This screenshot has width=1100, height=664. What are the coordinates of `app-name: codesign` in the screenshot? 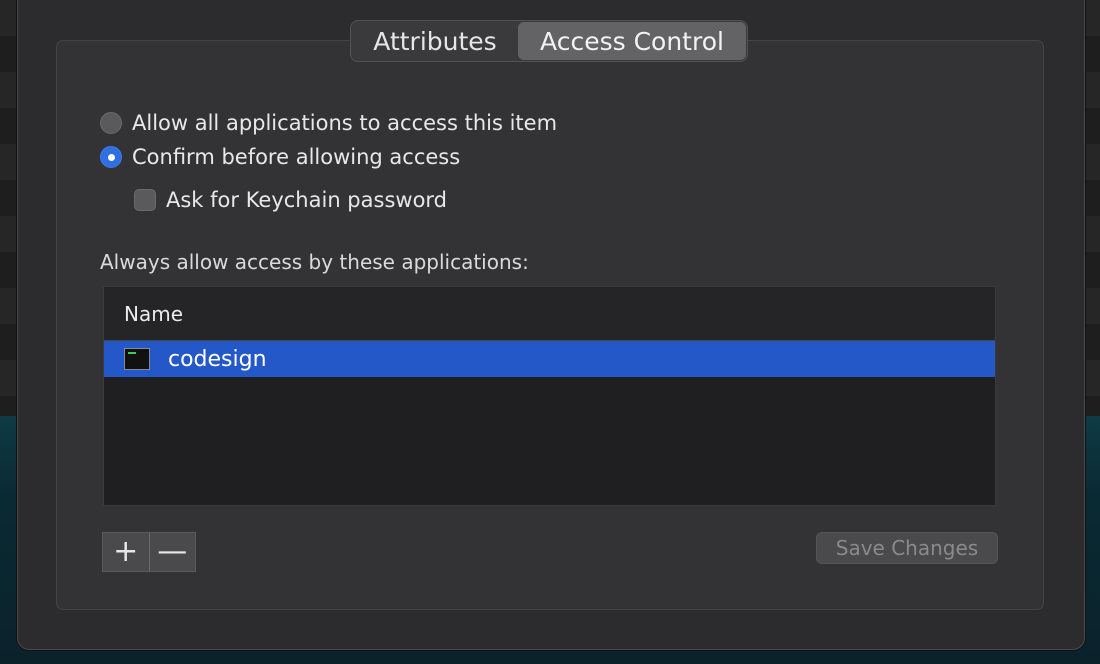 It's located at (217, 359).